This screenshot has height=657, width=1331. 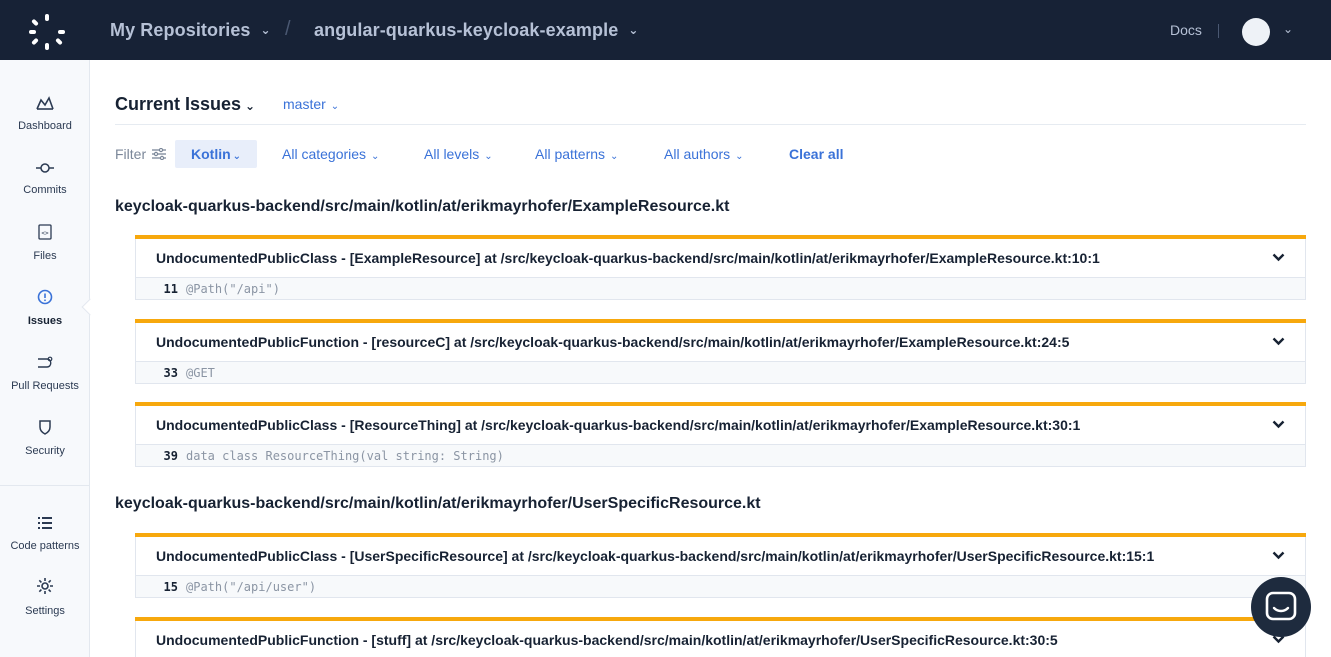 What do you see at coordinates (131, 154) in the screenshot?
I see `filter-label: Filter` at bounding box center [131, 154].